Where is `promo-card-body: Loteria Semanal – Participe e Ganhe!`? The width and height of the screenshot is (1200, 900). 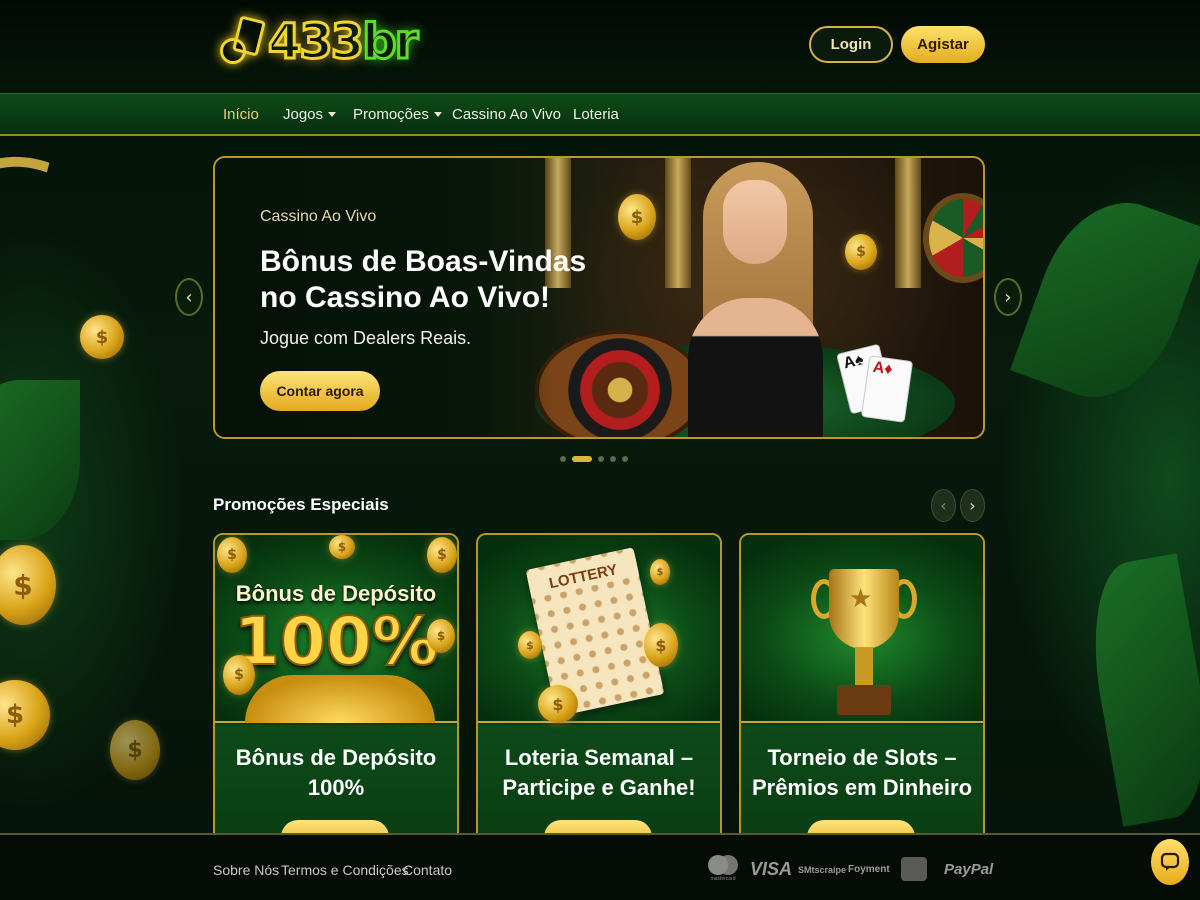 promo-card-body: Loteria Semanal – Participe e Ganhe! is located at coordinates (599, 783).